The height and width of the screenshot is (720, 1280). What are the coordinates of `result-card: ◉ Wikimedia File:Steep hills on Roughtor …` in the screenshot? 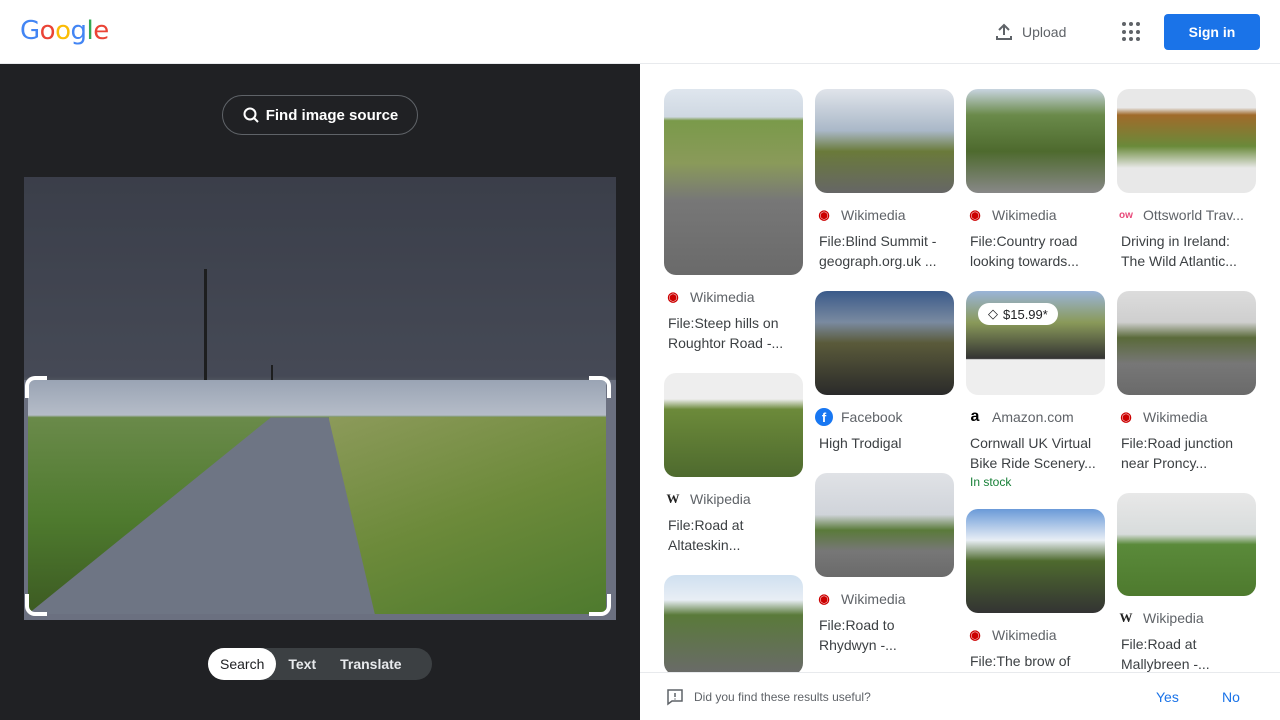 It's located at (733, 221).